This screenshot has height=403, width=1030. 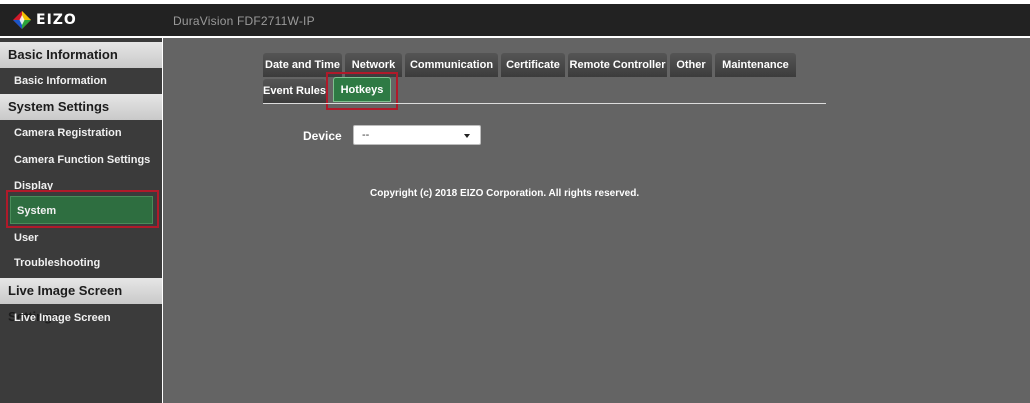 What do you see at coordinates (467, 136) in the screenshot?
I see `chevron-down-icon` at bounding box center [467, 136].